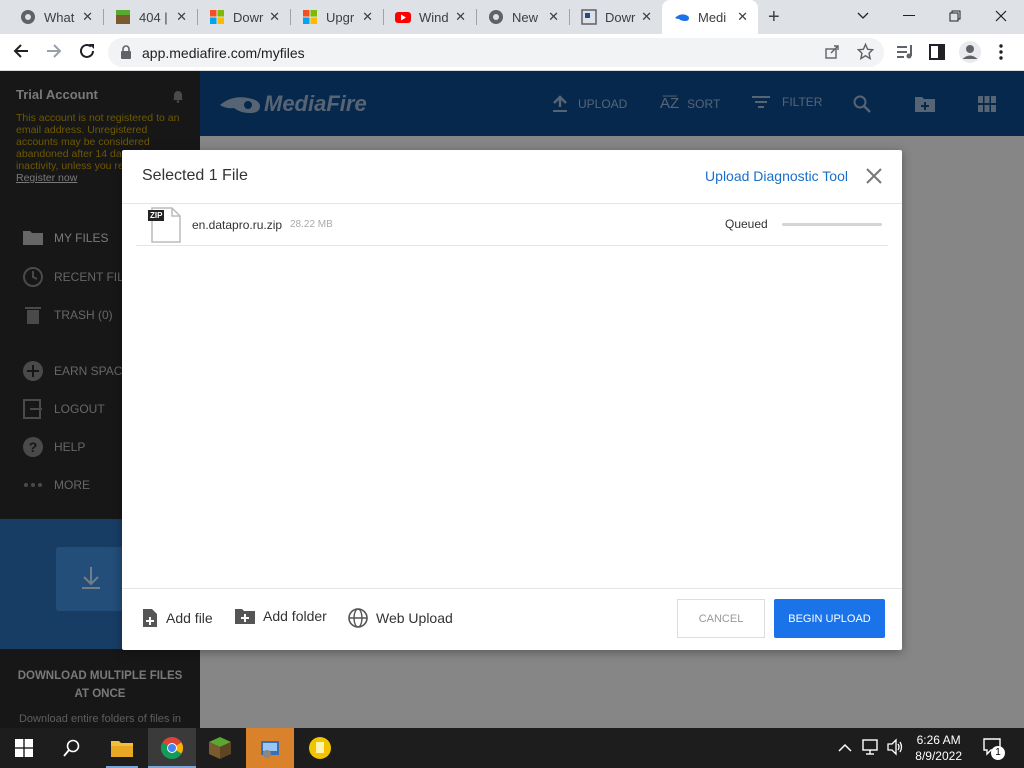  What do you see at coordinates (512, 225) in the screenshot?
I see `file-row: ZIP en.datapro.ru.zip 28.22 MB Queued` at bounding box center [512, 225].